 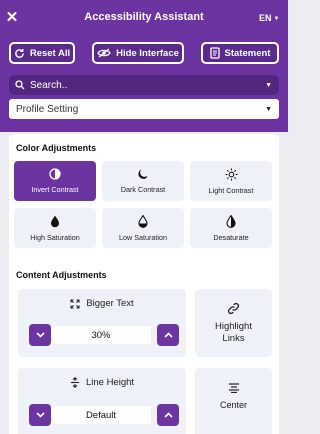 I want to click on link-icon, so click(x=233, y=308).